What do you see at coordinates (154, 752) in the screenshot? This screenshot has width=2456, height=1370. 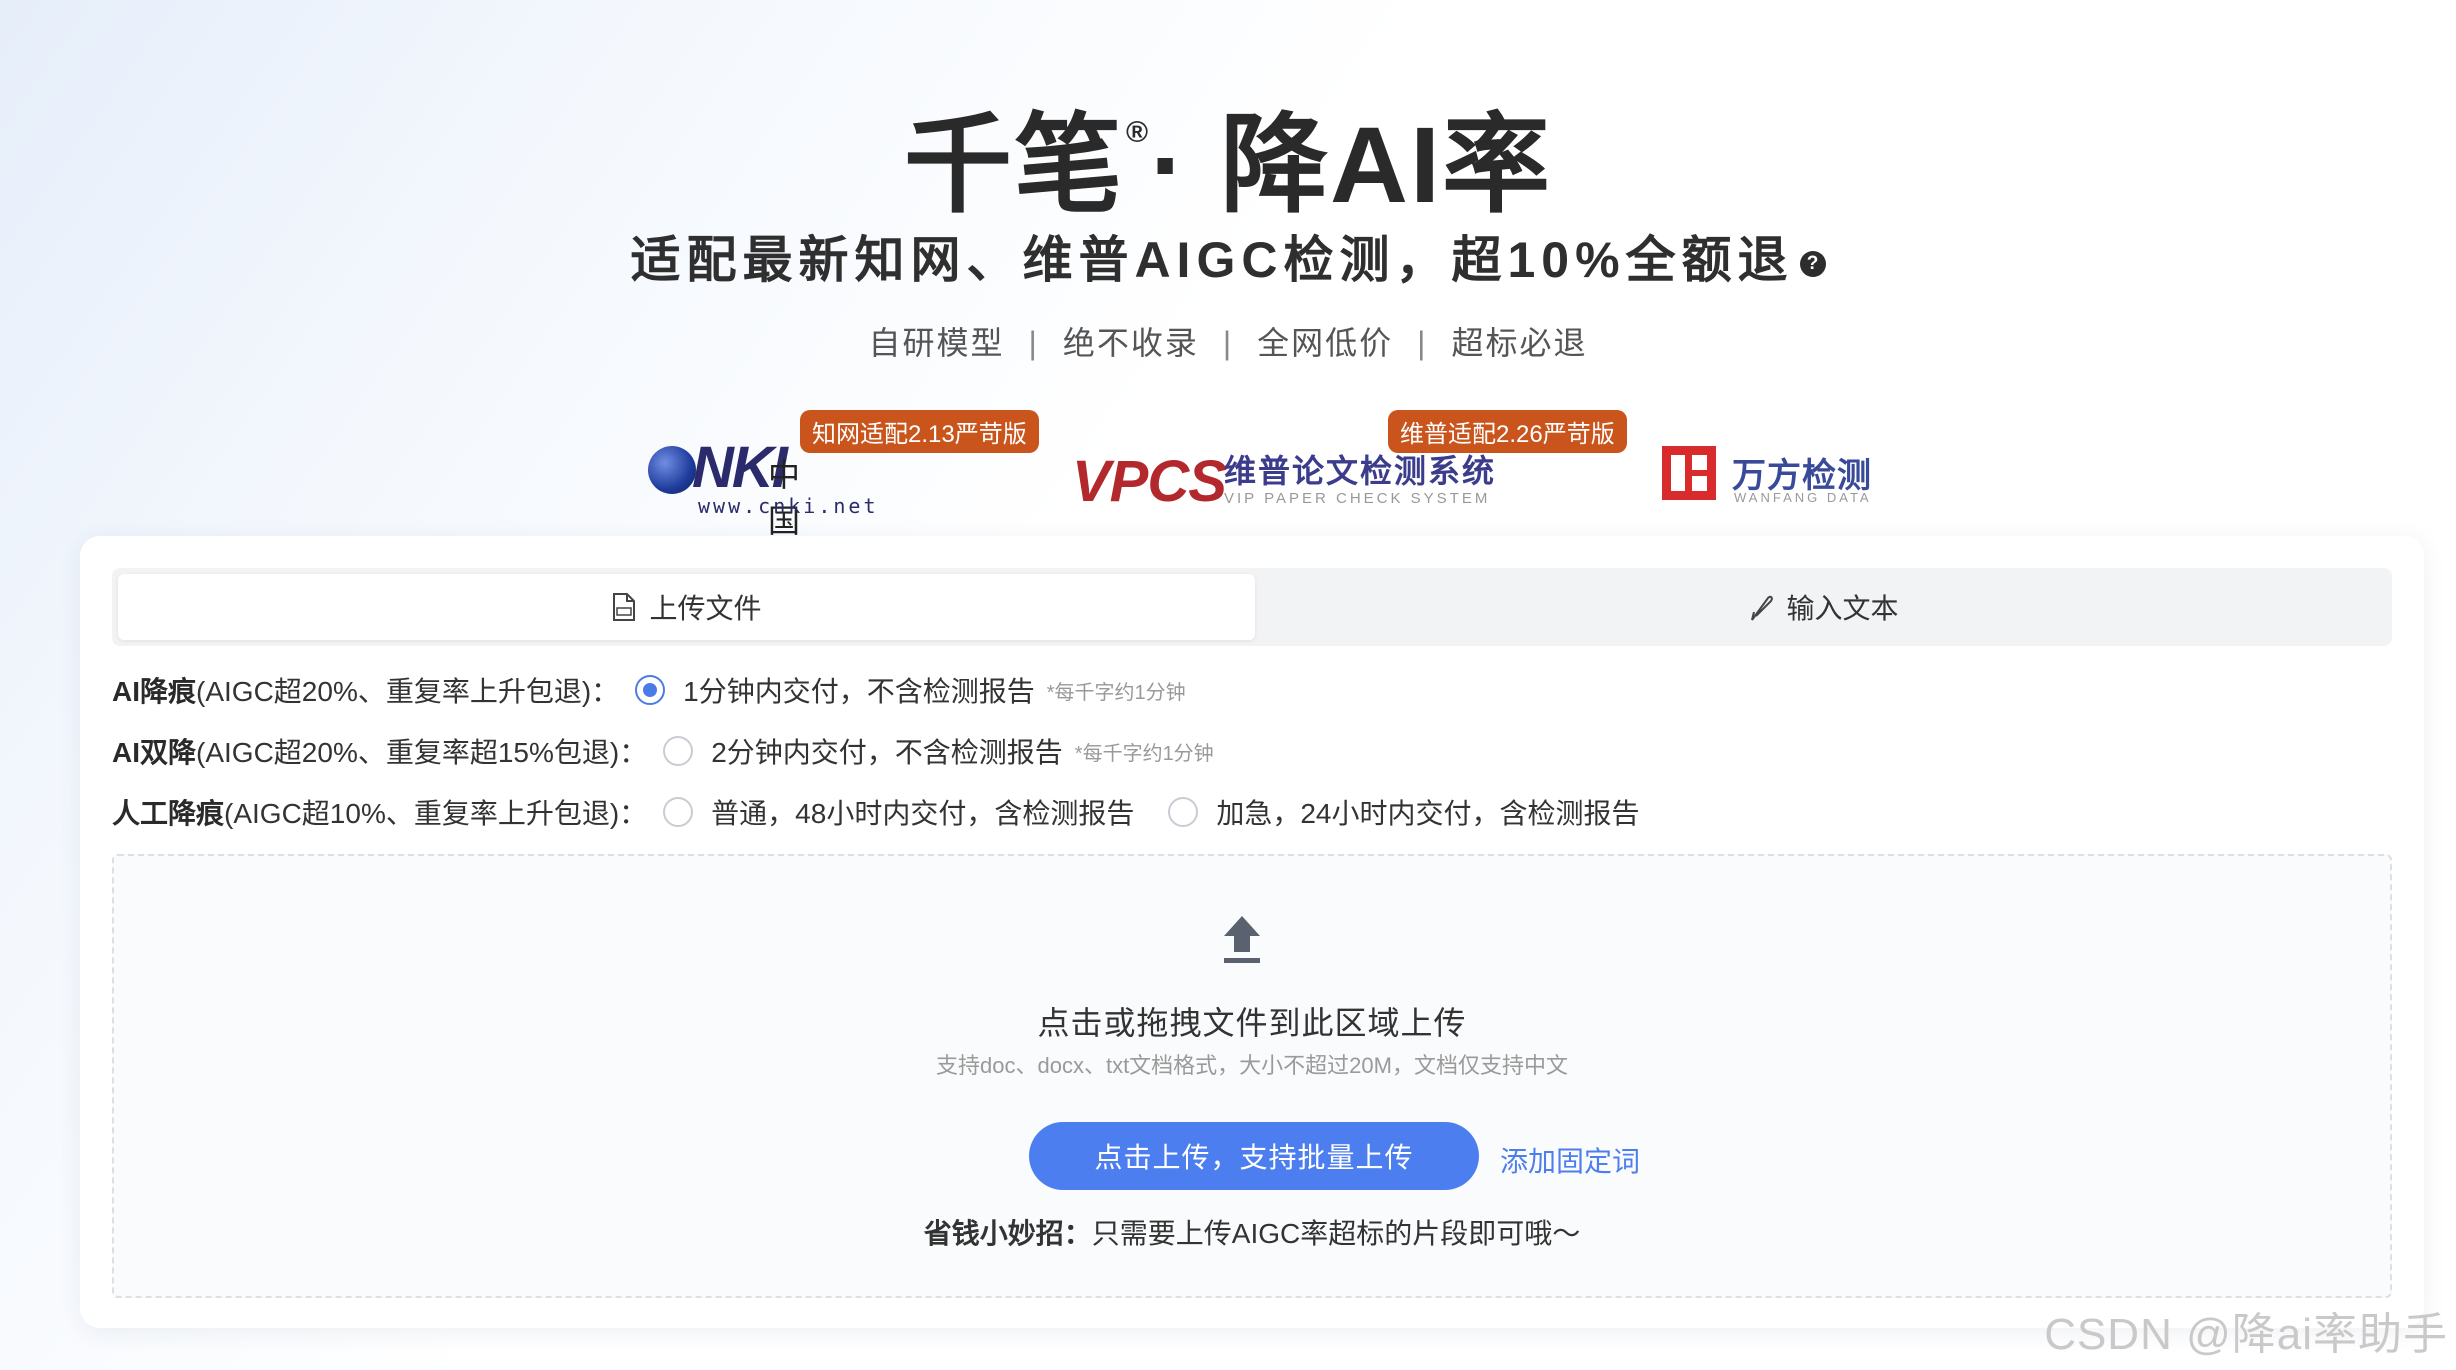 I see `option-name: AI双降` at bounding box center [154, 752].